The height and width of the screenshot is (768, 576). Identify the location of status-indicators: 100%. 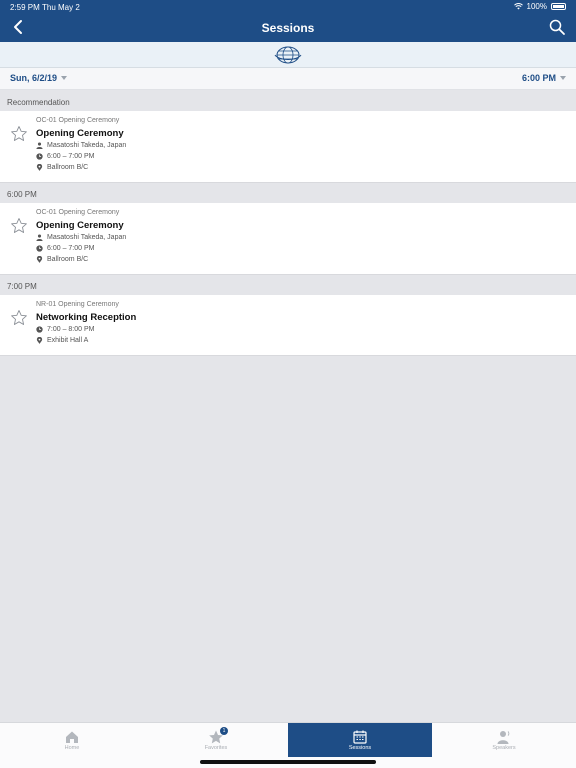
(539, 6).